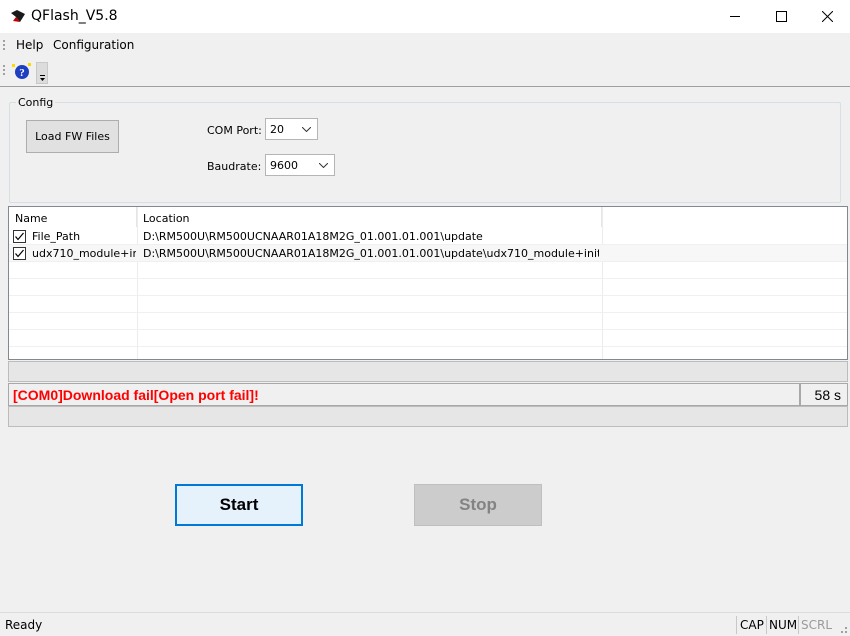  I want to click on num-lock-indicator: NUM, so click(783, 625).